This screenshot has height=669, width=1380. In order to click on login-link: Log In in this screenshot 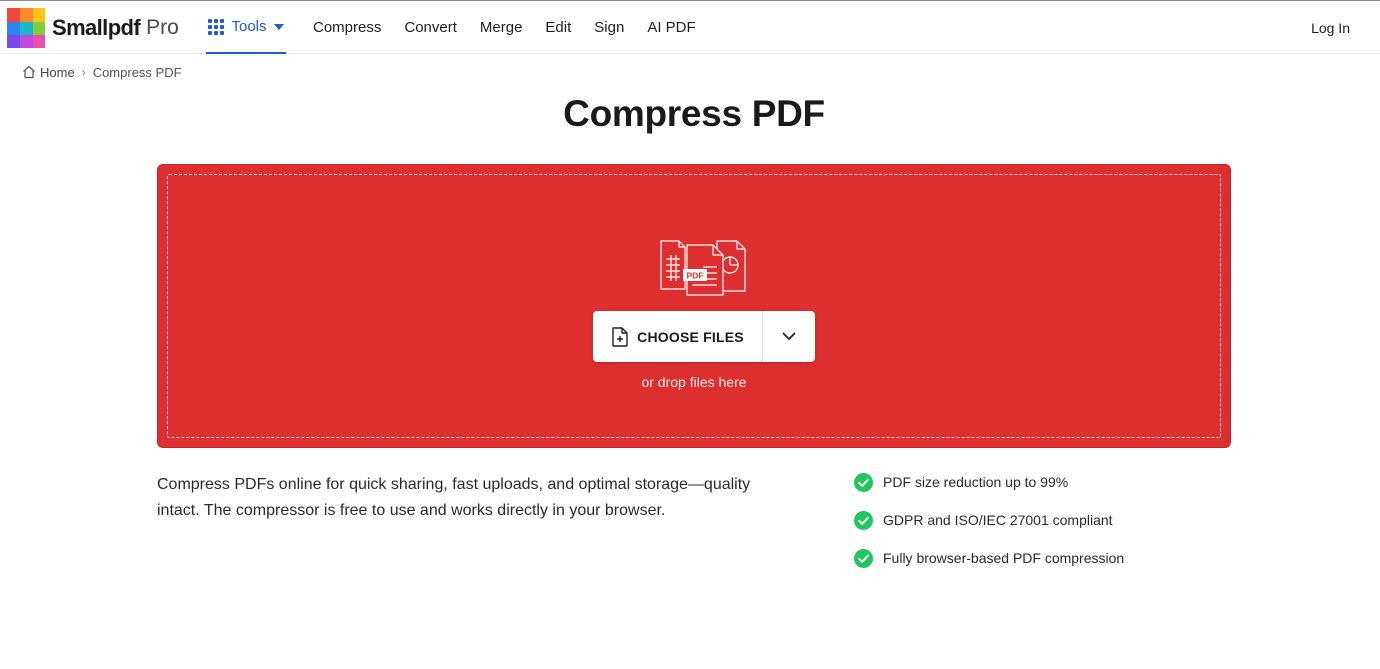, I will do `click(1330, 27)`.